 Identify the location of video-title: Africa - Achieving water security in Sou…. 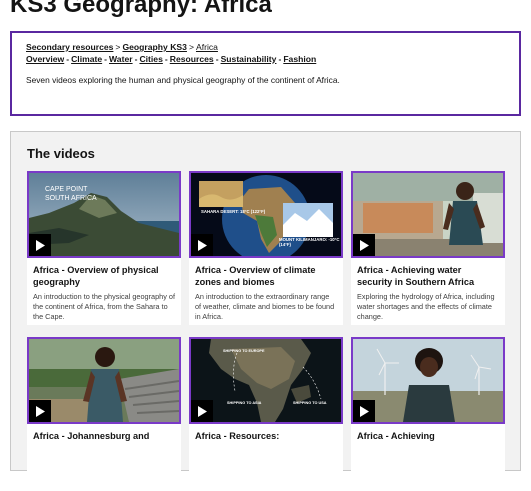
(428, 273).